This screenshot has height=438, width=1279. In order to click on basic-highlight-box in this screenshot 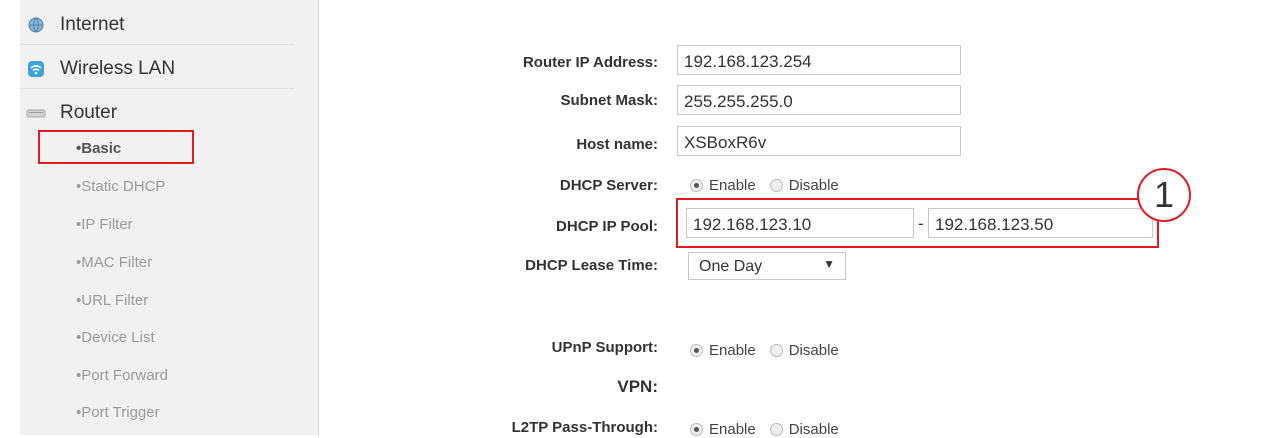, I will do `click(116, 147)`.